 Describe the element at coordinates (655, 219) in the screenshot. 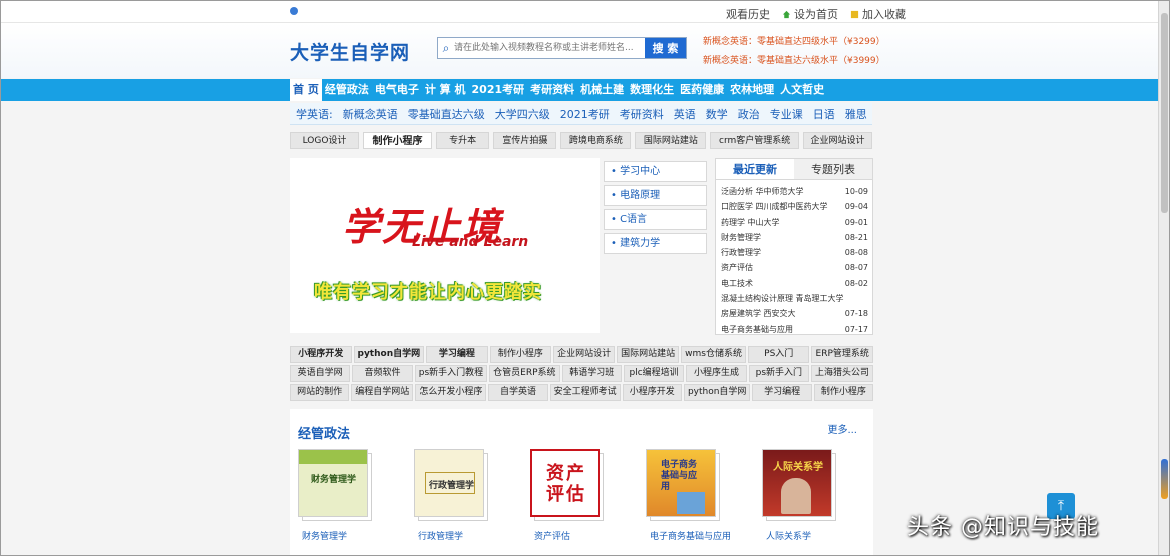

I see `quick-link: • C语言` at that location.